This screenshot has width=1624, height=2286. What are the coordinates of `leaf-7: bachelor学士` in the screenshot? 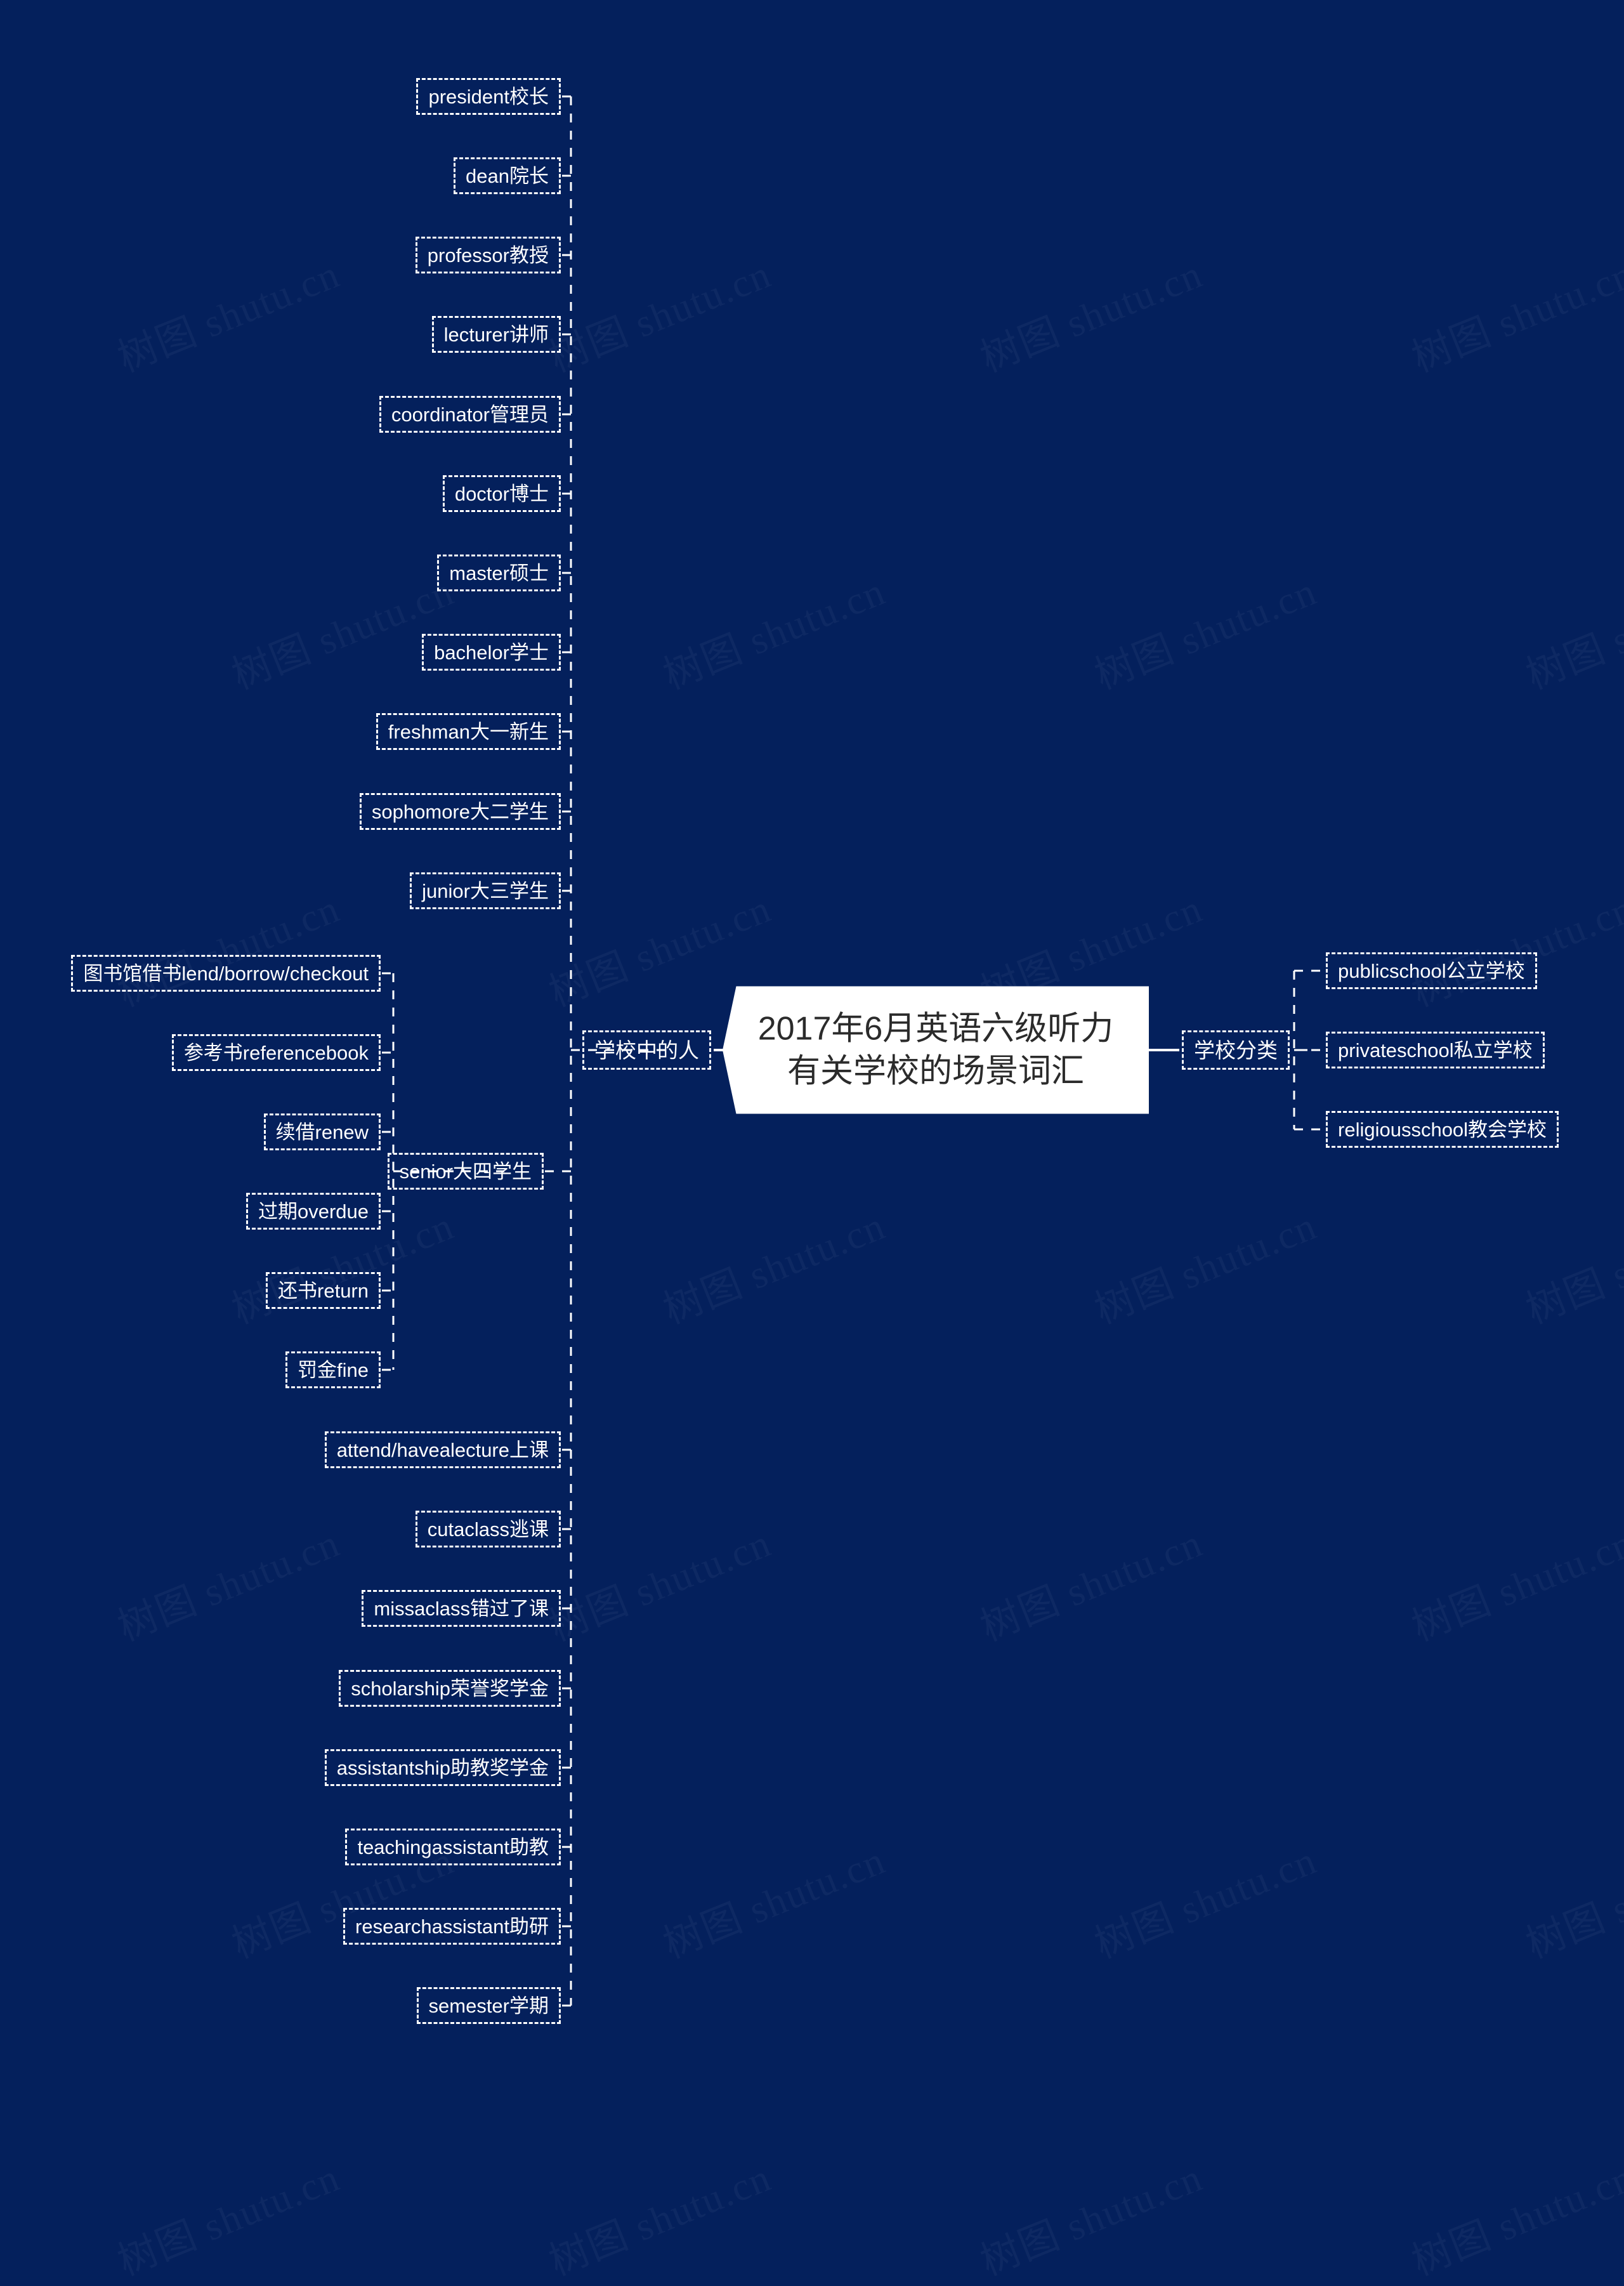 It's located at (492, 652).